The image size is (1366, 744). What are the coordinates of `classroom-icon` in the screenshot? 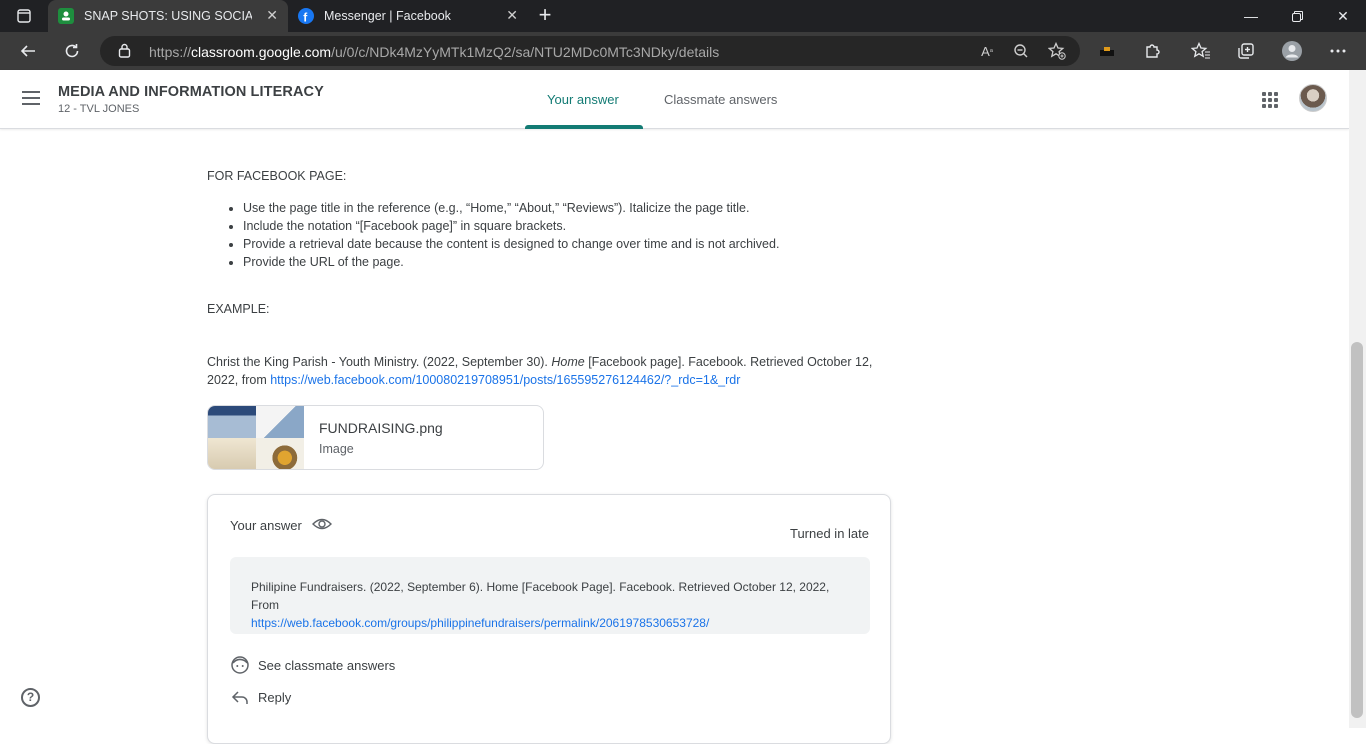 It's located at (66, 16).